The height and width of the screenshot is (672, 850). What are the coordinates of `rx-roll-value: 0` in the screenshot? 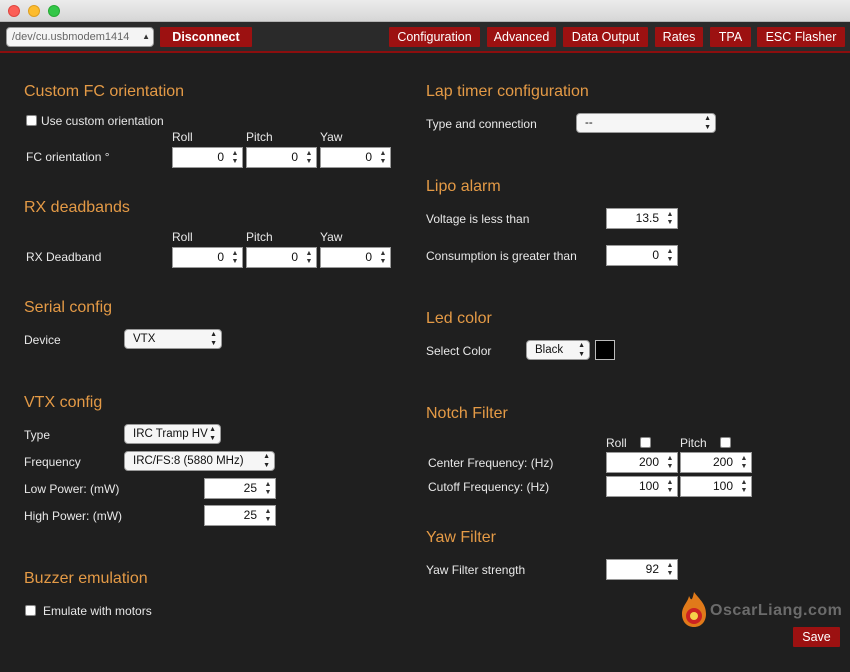 It's located at (220, 257).